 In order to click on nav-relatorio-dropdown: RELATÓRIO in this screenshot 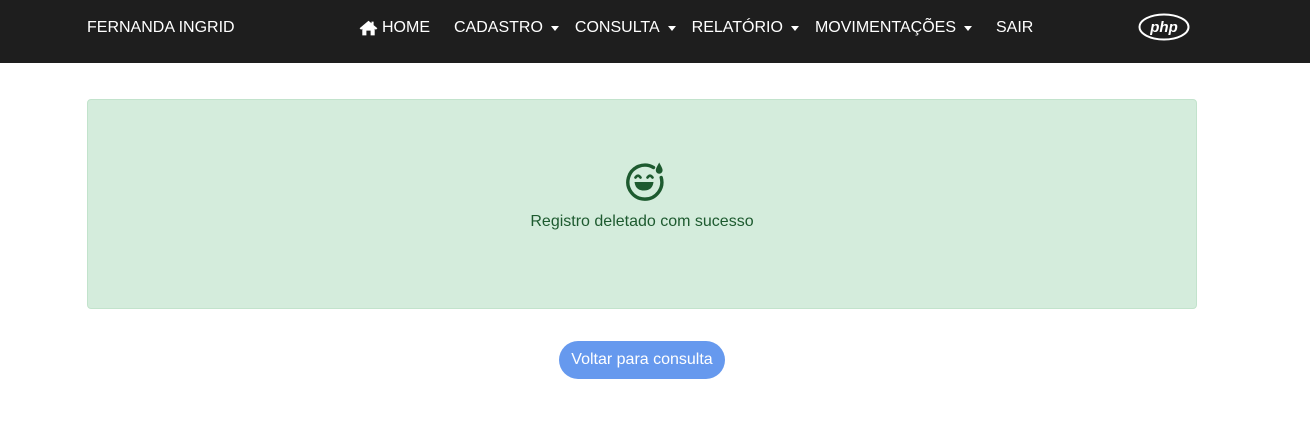, I will do `click(745, 28)`.